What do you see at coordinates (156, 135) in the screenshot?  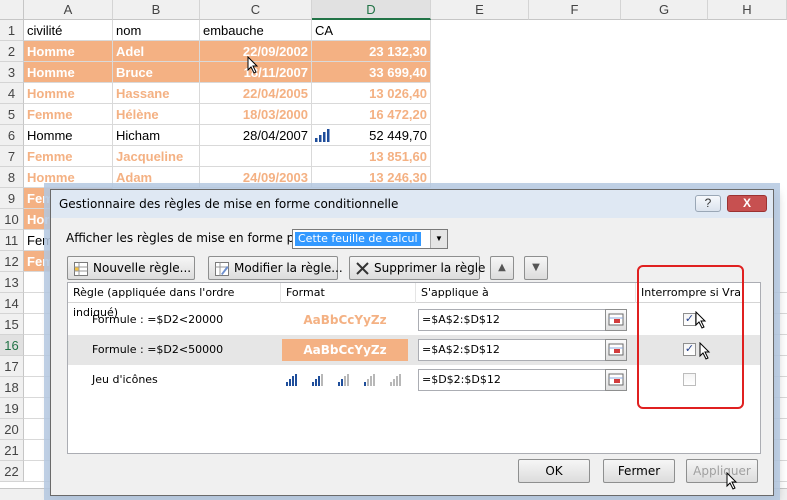 I see `cell-b6: Hicham` at bounding box center [156, 135].